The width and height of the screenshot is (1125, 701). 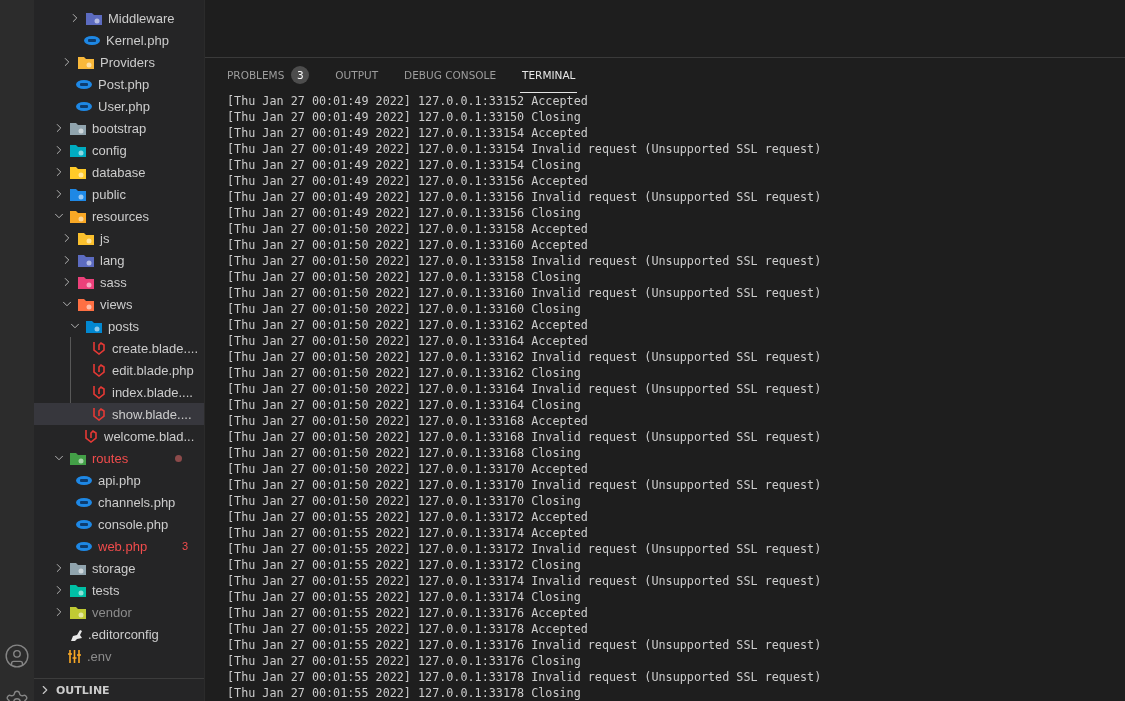 I want to click on file-item: console.php, so click(x=119, y=524).